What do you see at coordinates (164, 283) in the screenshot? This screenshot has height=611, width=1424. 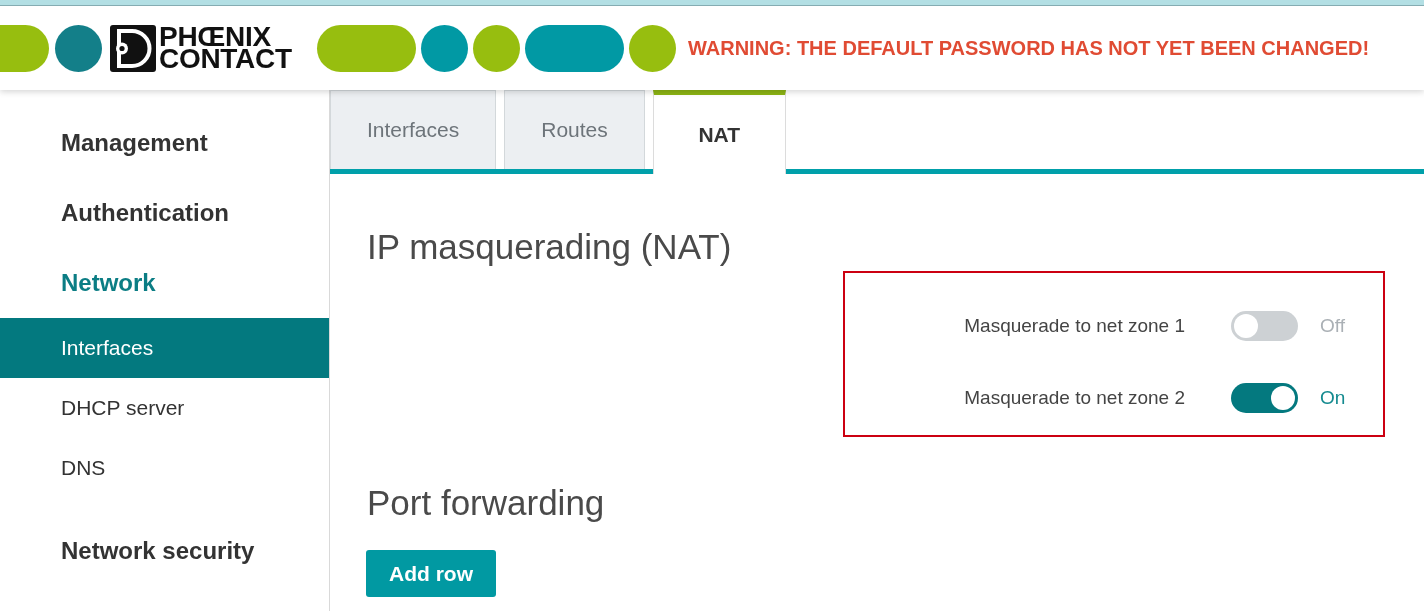 I see `sidebar-item: Network` at bounding box center [164, 283].